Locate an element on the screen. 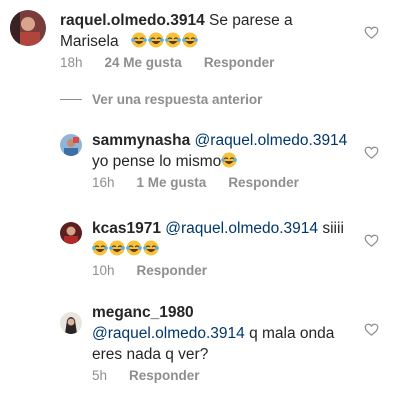 Image resolution: width=400 pixels, height=407 pixels. comment-text: kcas1971 @raquel.olmedo.3914 siiii 😂😂😂😂 is located at coordinates (218, 241).